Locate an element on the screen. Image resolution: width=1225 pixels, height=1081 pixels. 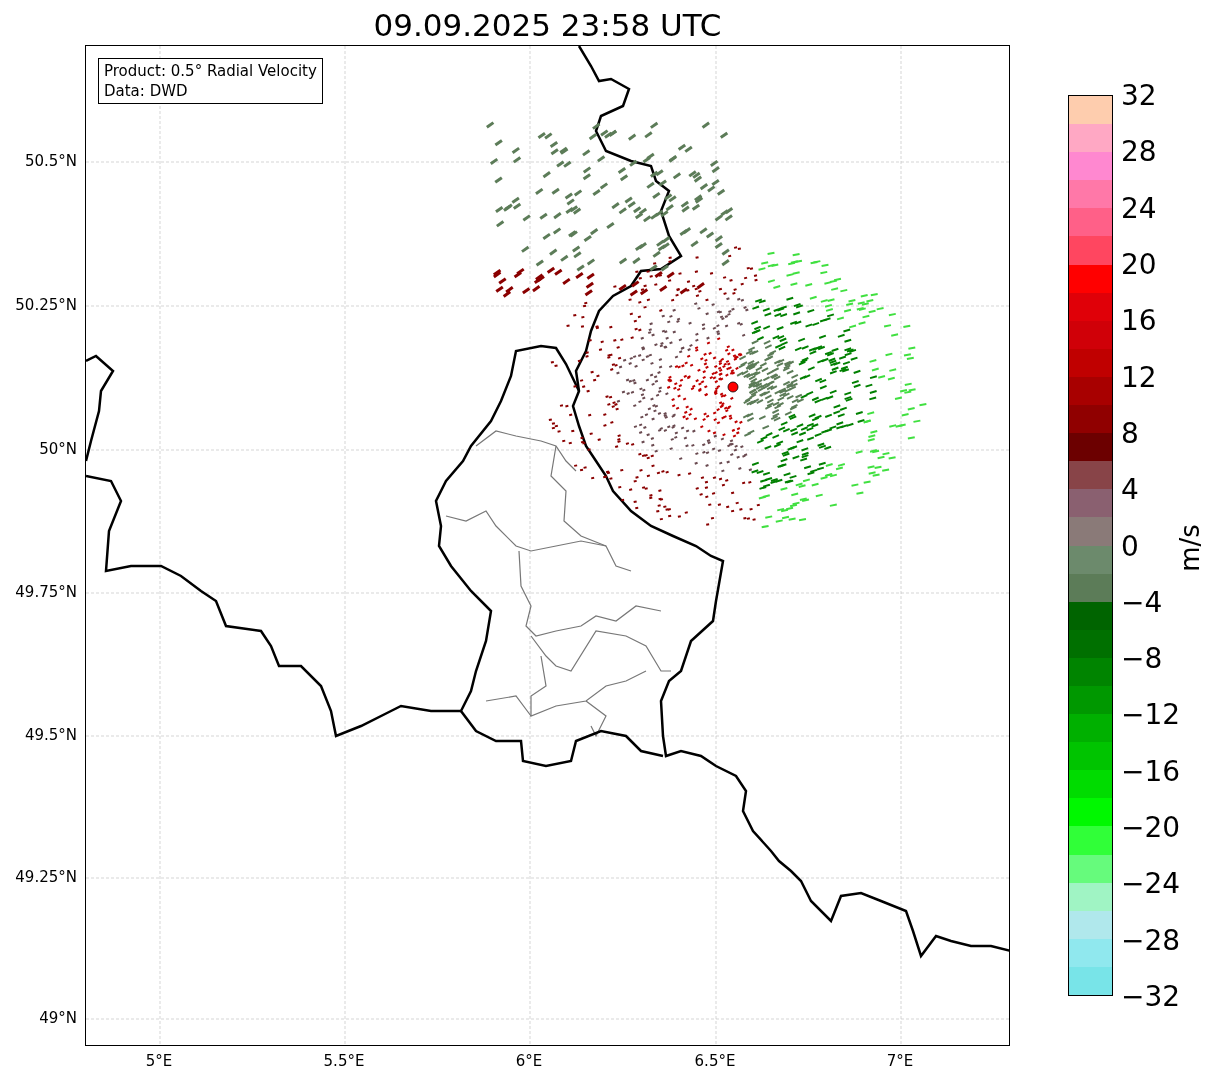
longitude-tick-label: 5.5°E is located at coordinates (344, 1061).